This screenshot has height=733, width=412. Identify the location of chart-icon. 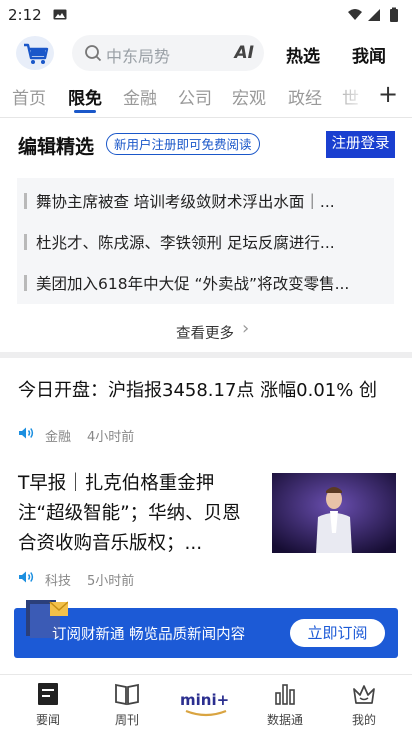
(285, 694).